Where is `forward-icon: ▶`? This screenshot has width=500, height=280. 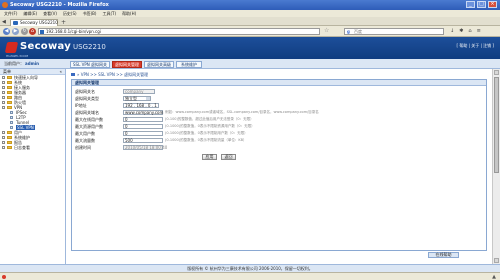 forward-icon: ▶ is located at coordinates (15, 31).